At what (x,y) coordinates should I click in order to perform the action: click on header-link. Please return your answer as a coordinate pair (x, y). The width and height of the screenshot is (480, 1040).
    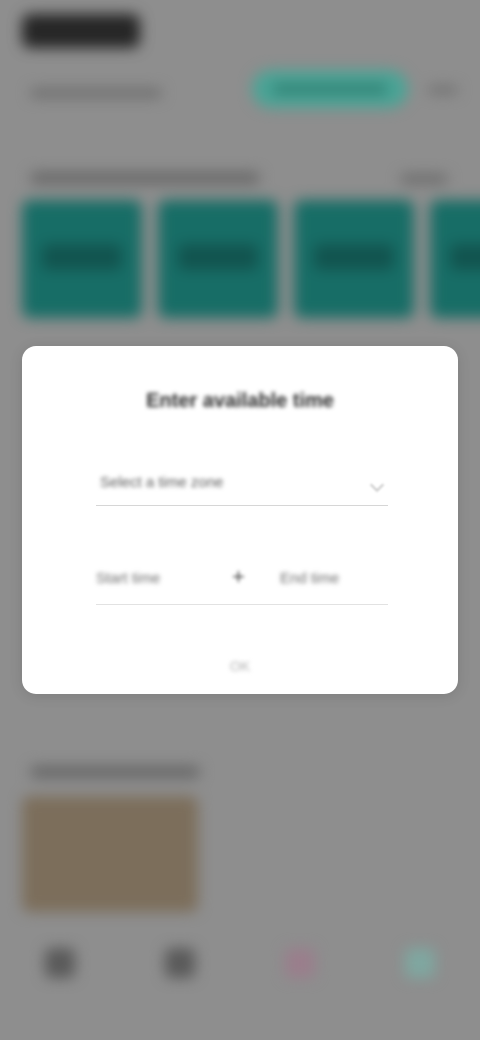
    Looking at the image, I should click on (443, 90).